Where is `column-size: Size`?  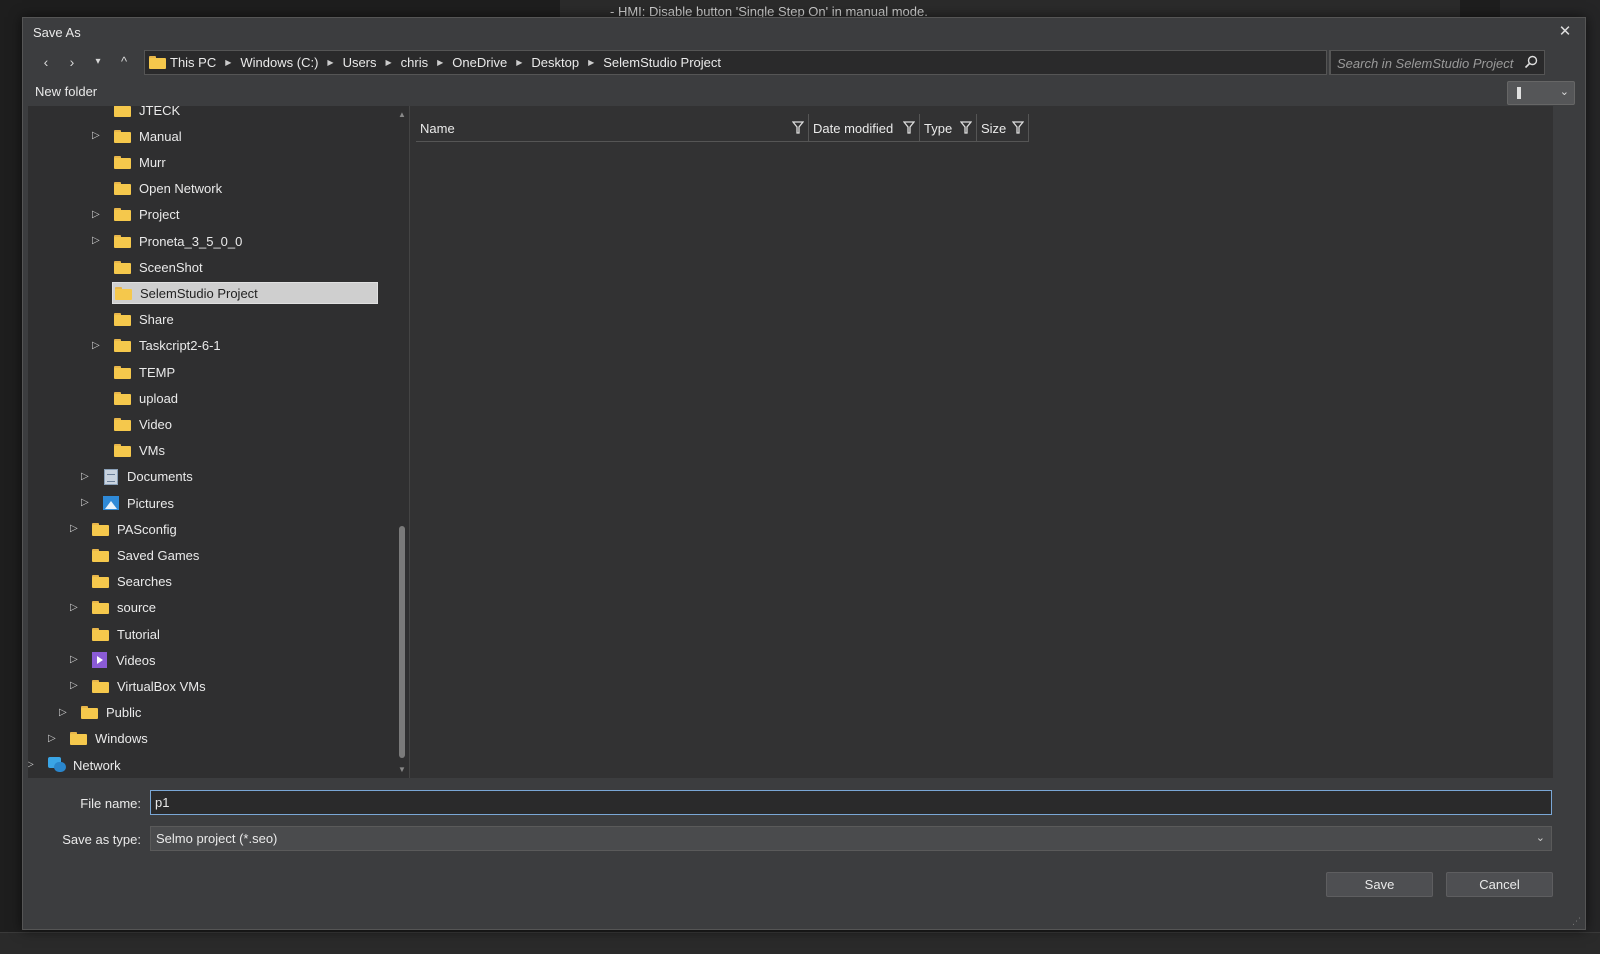 column-size: Size is located at coordinates (1003, 128).